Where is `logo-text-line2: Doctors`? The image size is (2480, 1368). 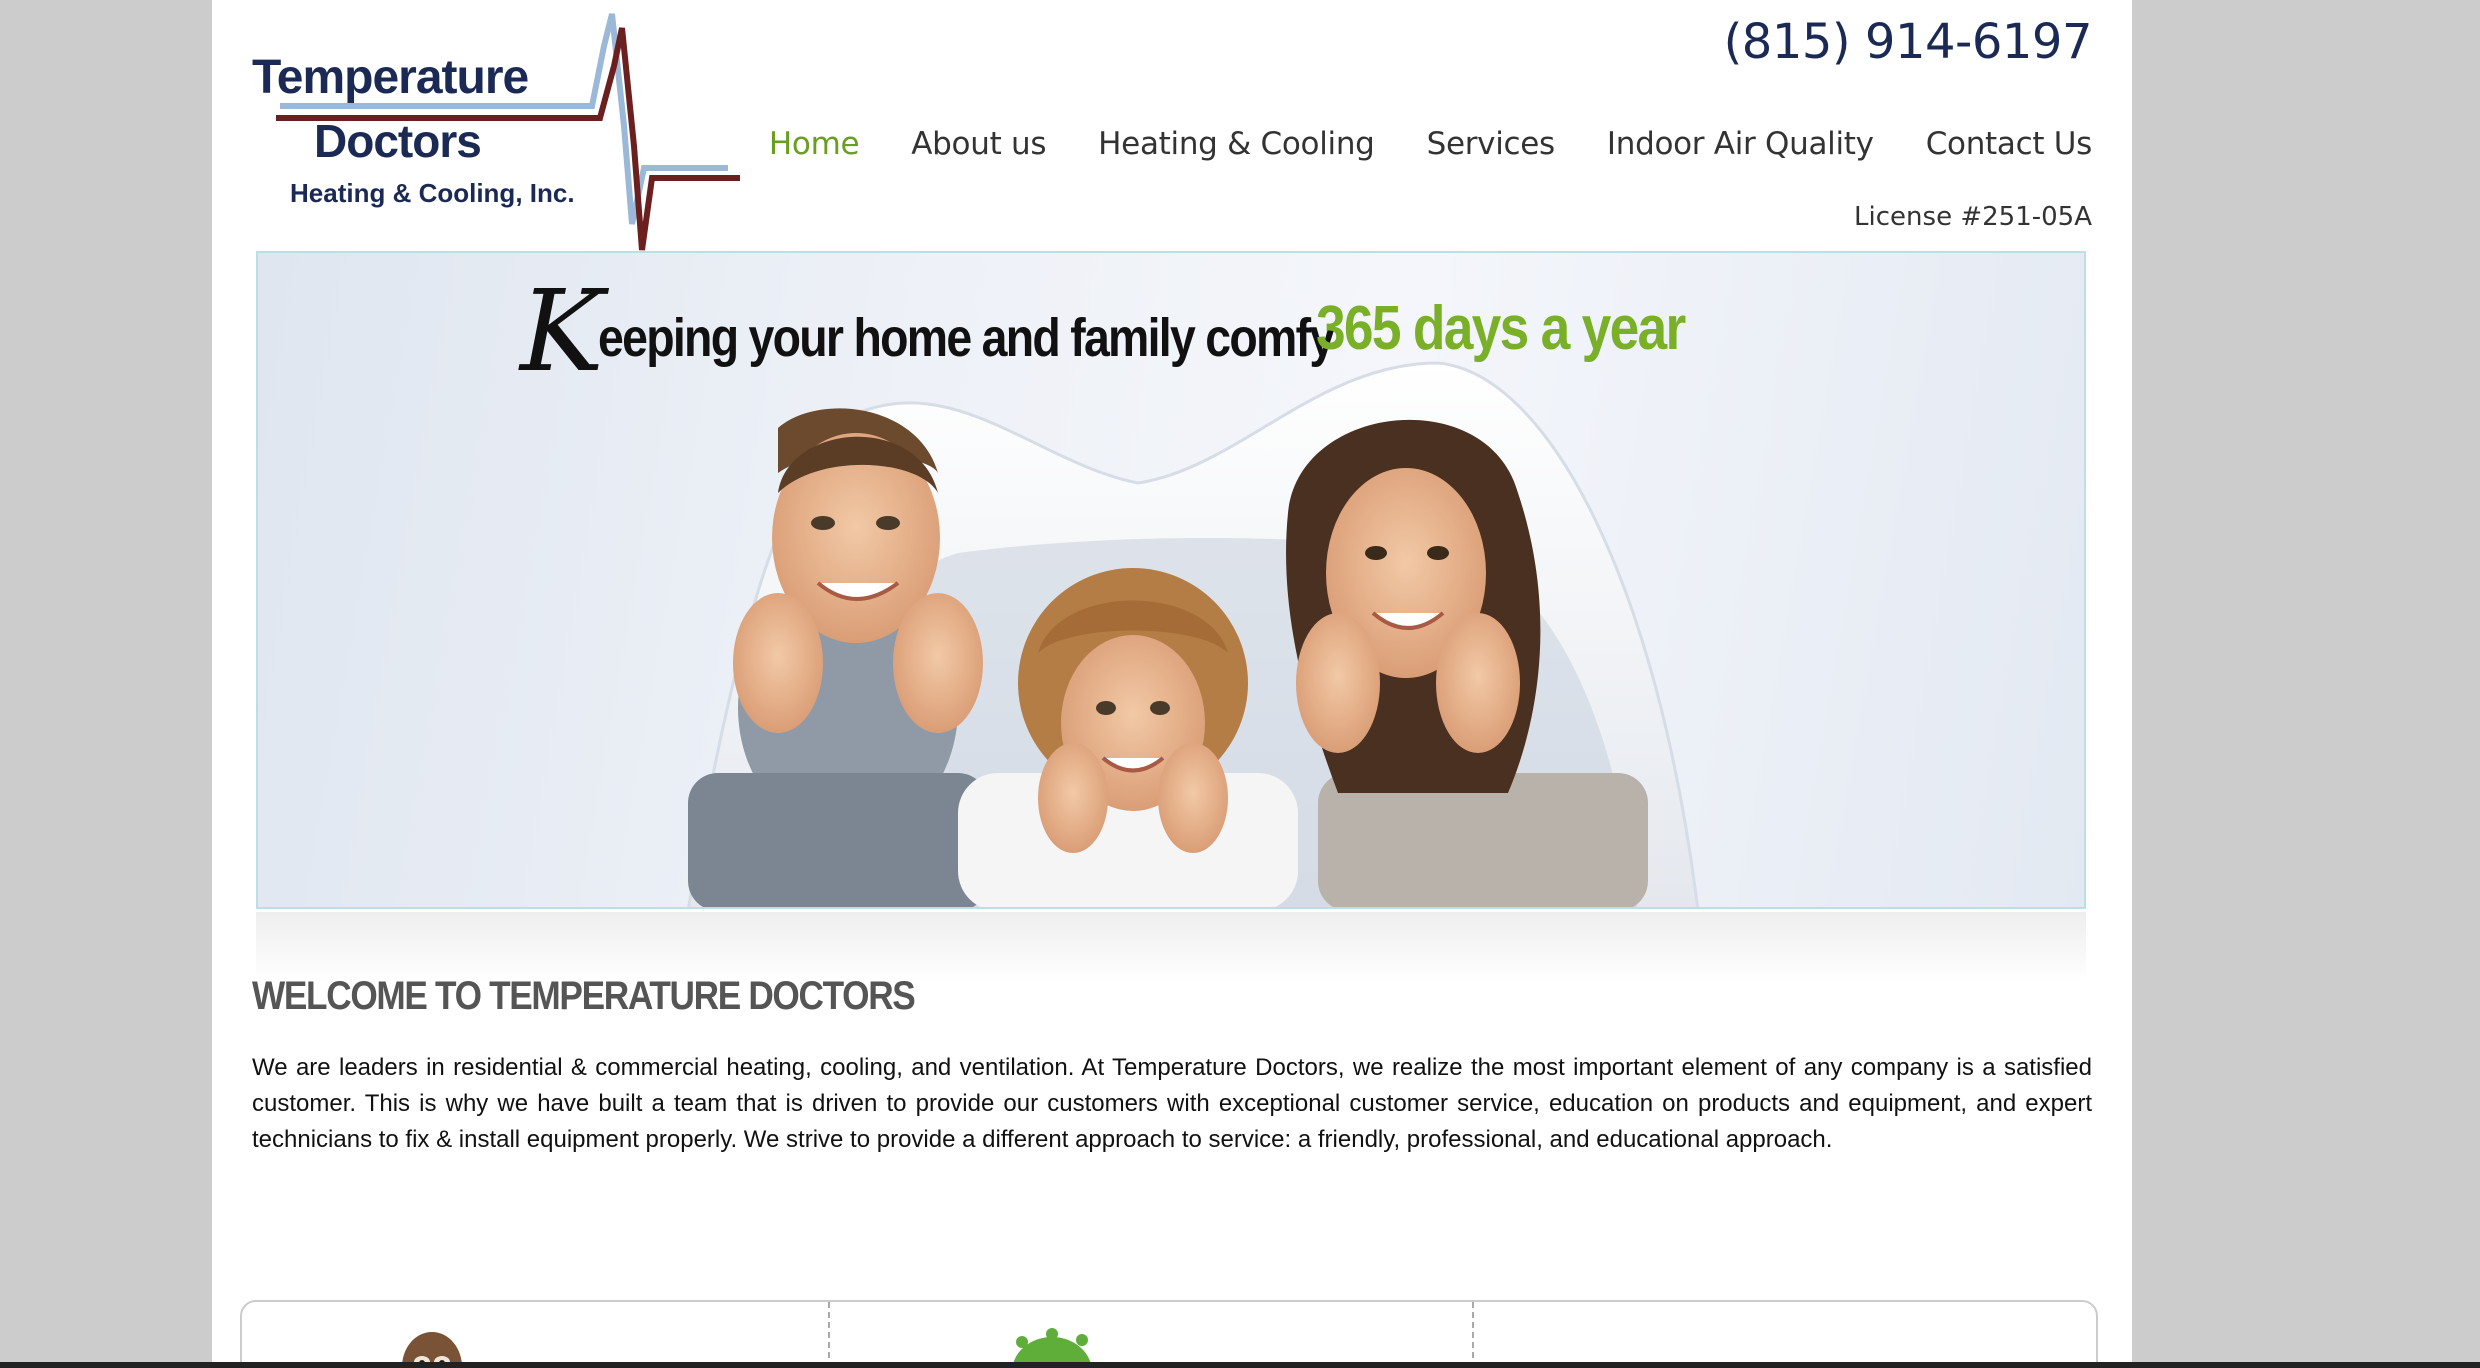
logo-text-line2: Doctors is located at coordinates (398, 141).